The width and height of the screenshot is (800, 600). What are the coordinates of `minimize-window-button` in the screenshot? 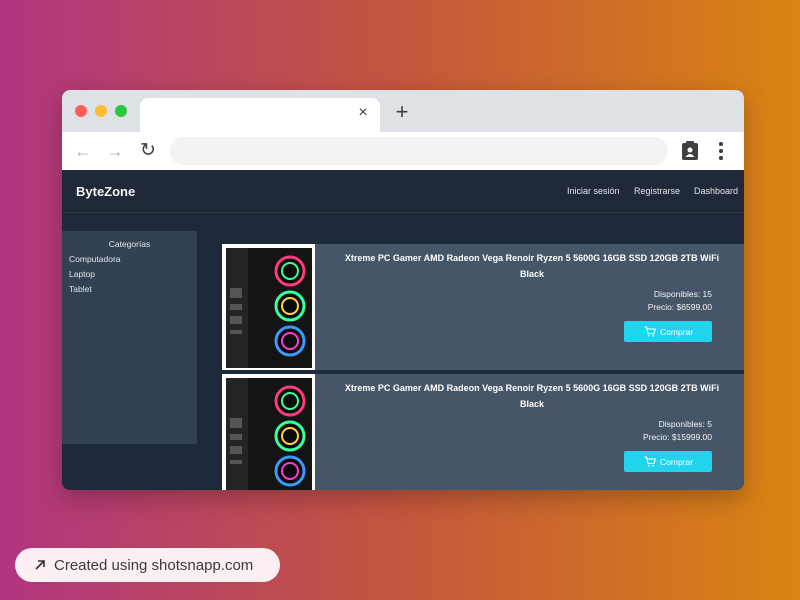 It's located at (101, 111).